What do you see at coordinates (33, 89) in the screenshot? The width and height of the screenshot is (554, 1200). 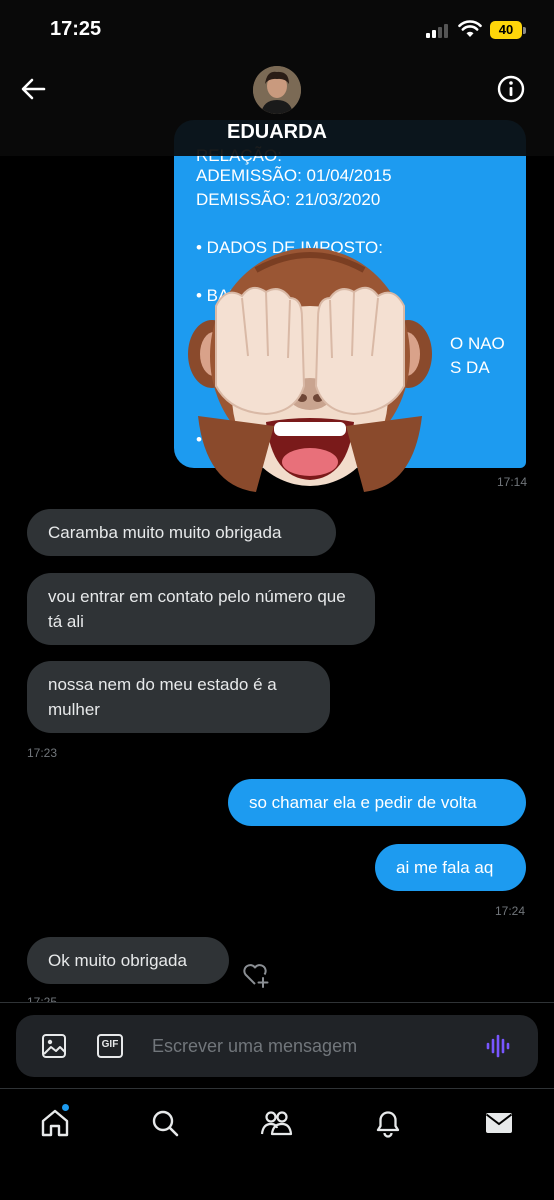 I see `back-arrow-icon` at bounding box center [33, 89].